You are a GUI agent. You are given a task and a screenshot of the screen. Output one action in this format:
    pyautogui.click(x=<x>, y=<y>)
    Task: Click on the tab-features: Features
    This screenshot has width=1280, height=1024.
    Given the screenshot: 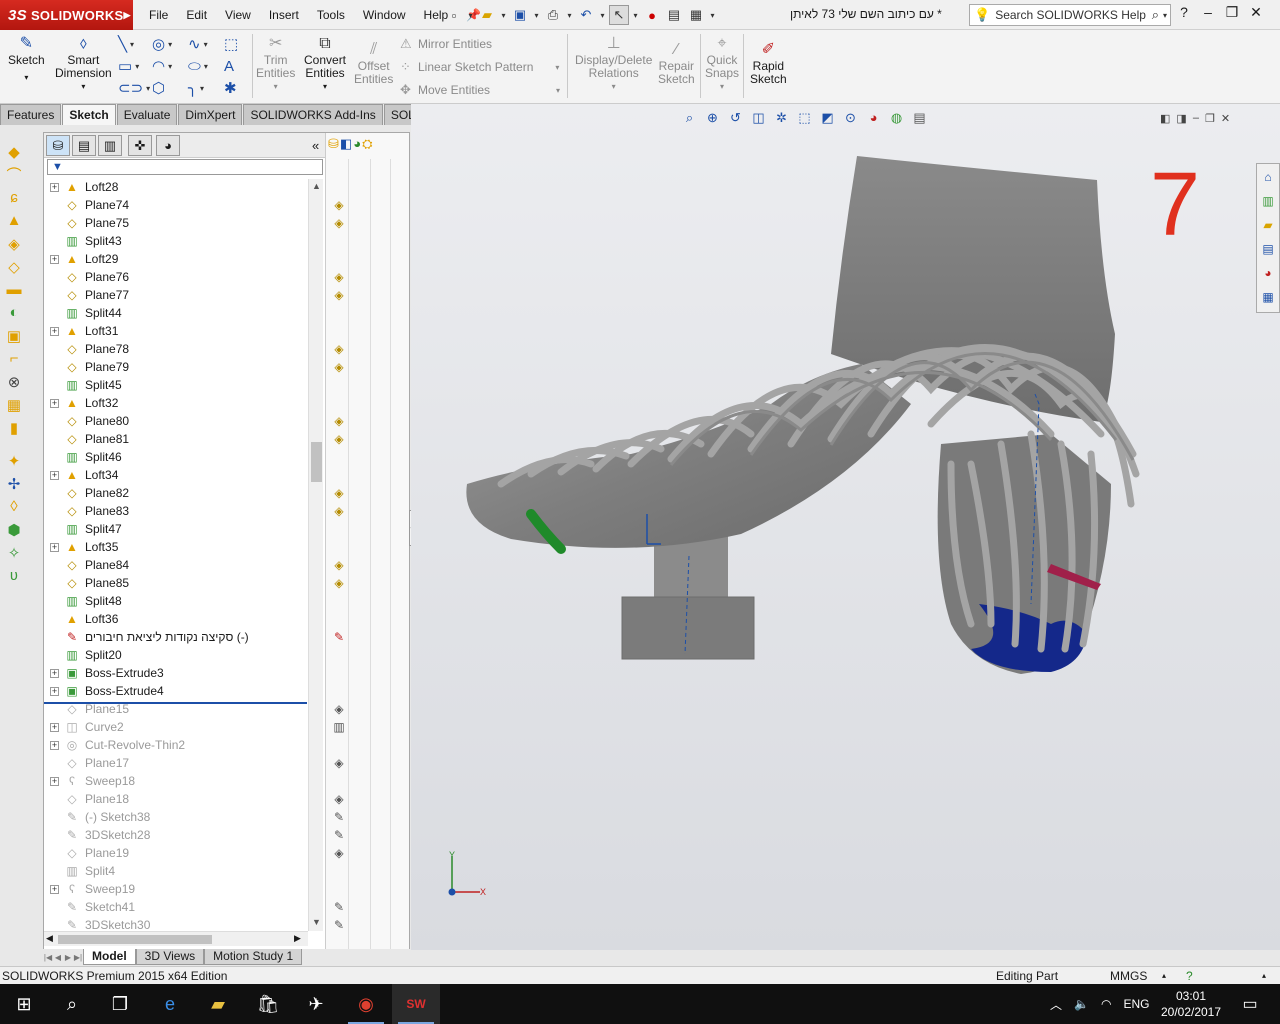 What is the action you would take?
    pyautogui.click(x=31, y=114)
    